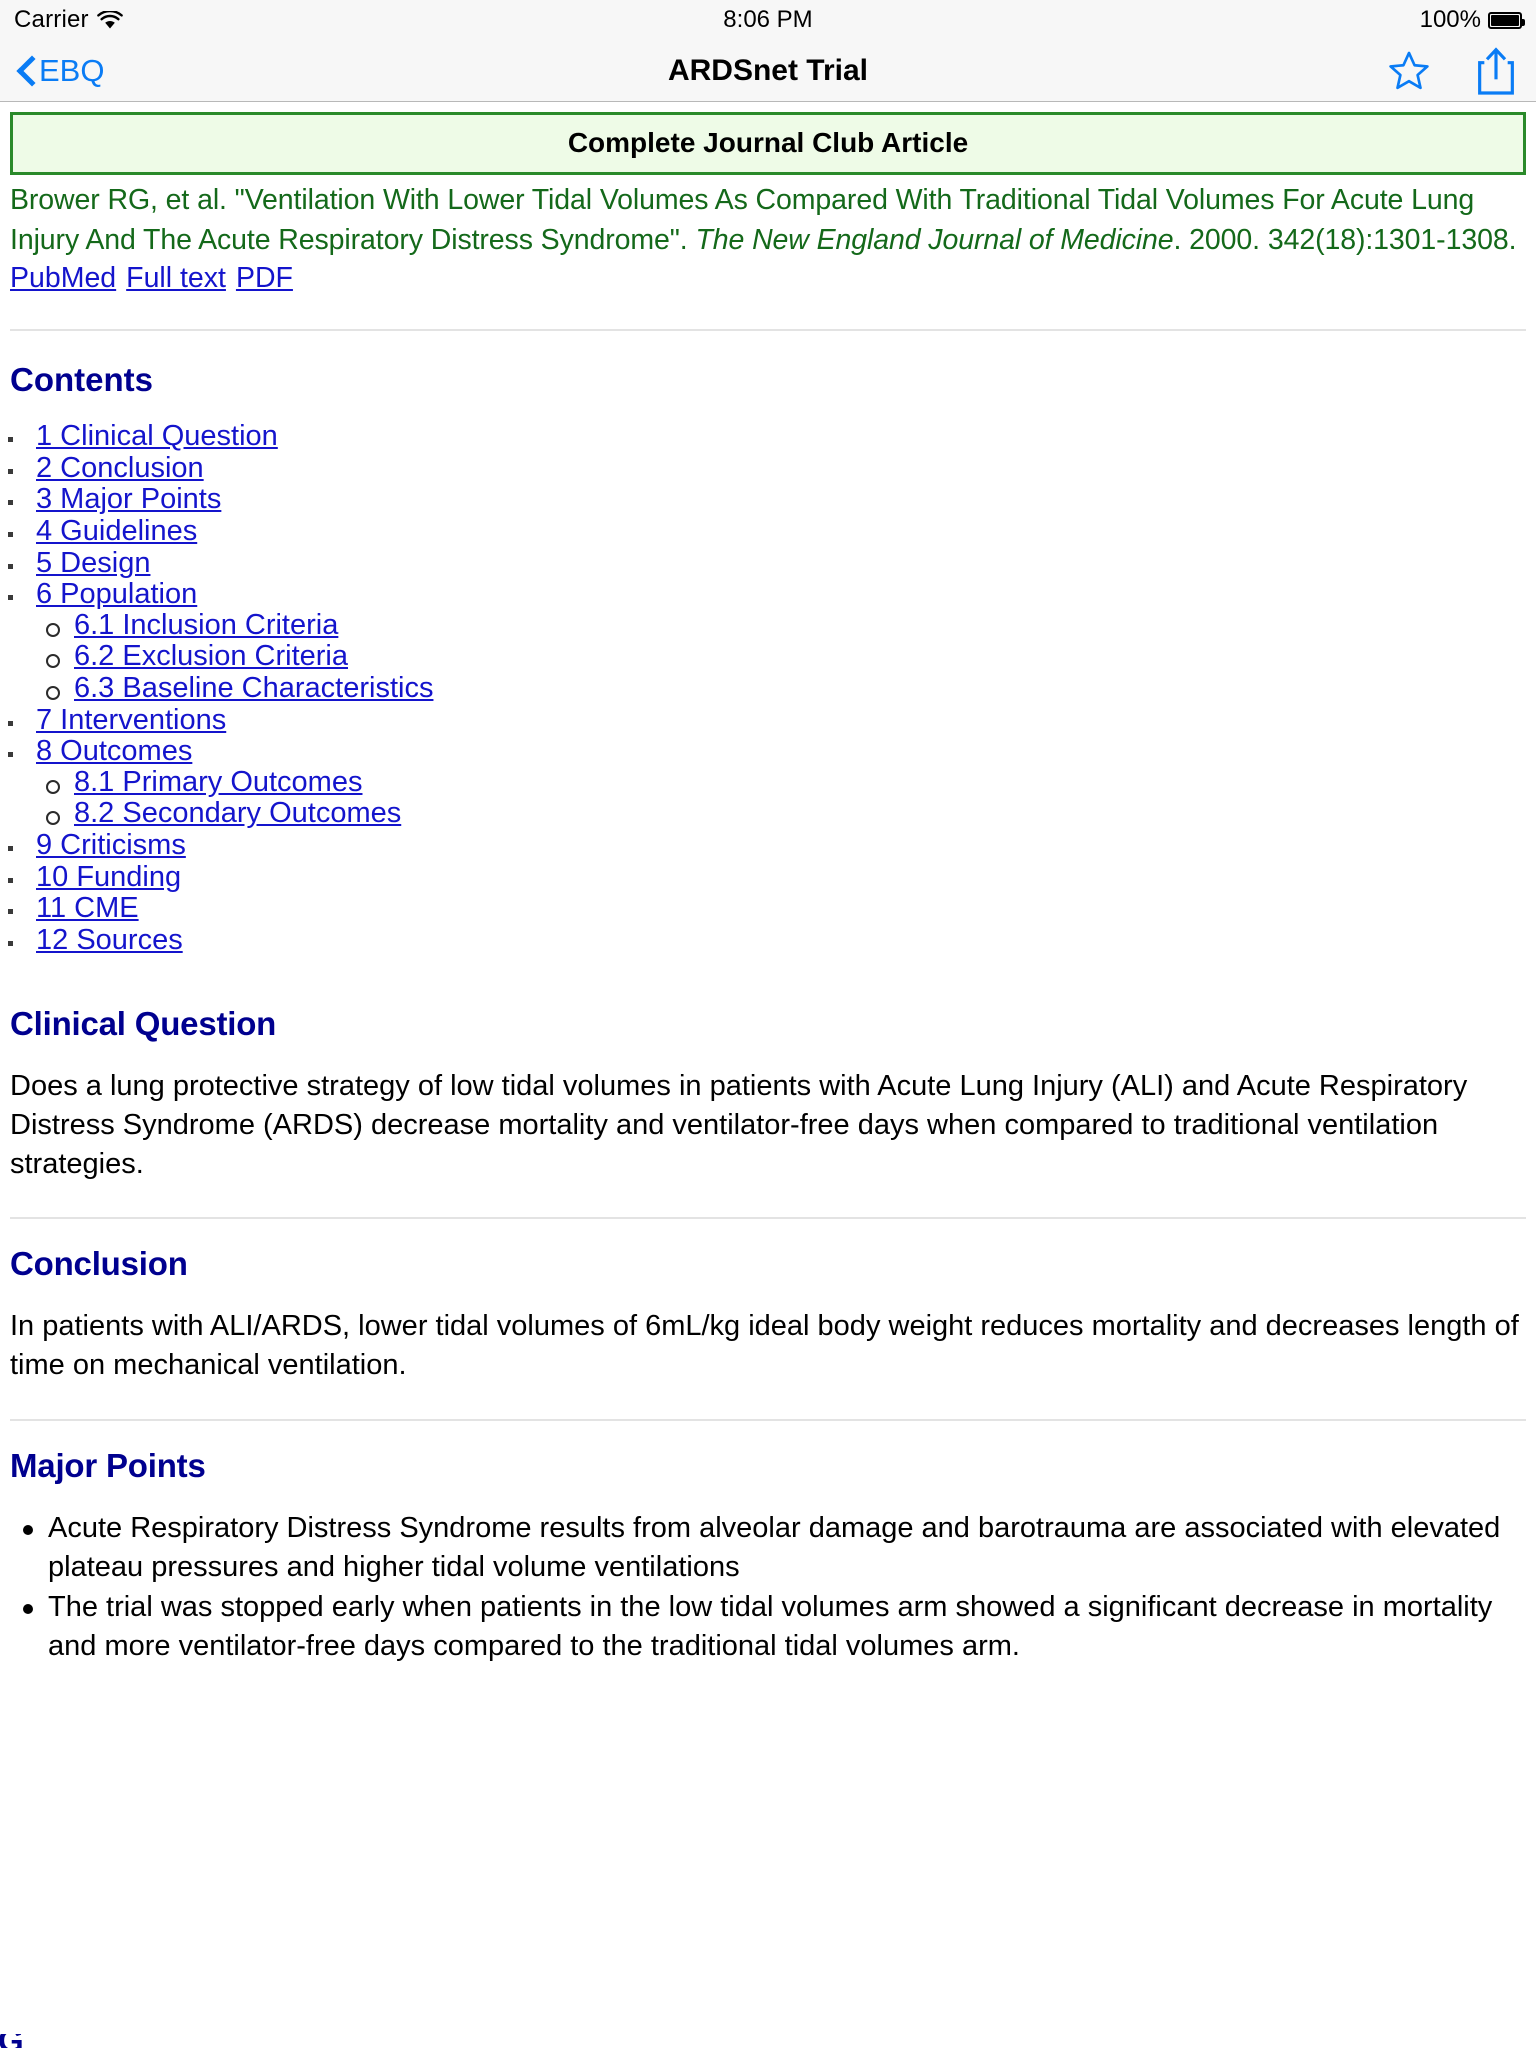 This screenshot has height=2048, width=1536. Describe the element at coordinates (143, 1024) in the screenshot. I see `clinical-question-heading: Clinical Question` at that location.